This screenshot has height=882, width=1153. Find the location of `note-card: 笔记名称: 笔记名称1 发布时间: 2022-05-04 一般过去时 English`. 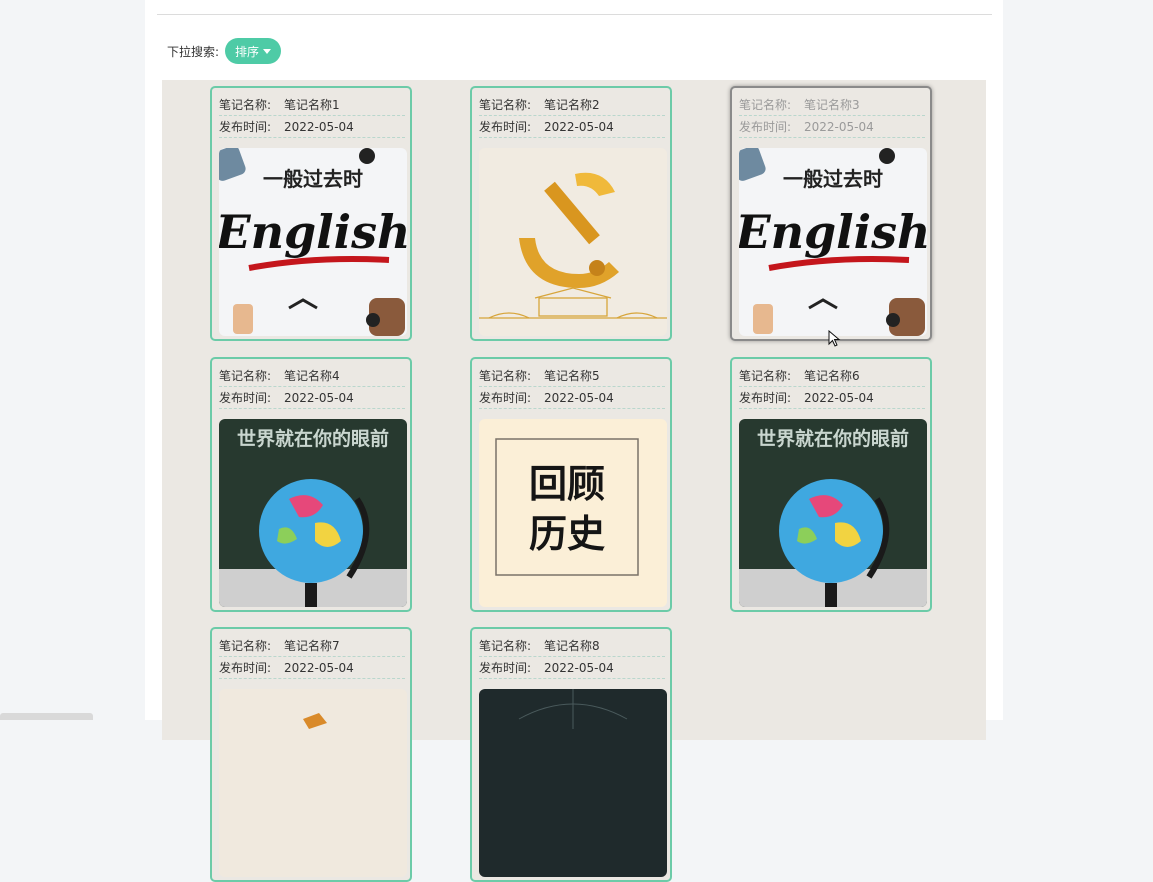

note-card: 笔记名称: 笔记名称1 发布时间: 2022-05-04 一般过去时 English is located at coordinates (311, 213).